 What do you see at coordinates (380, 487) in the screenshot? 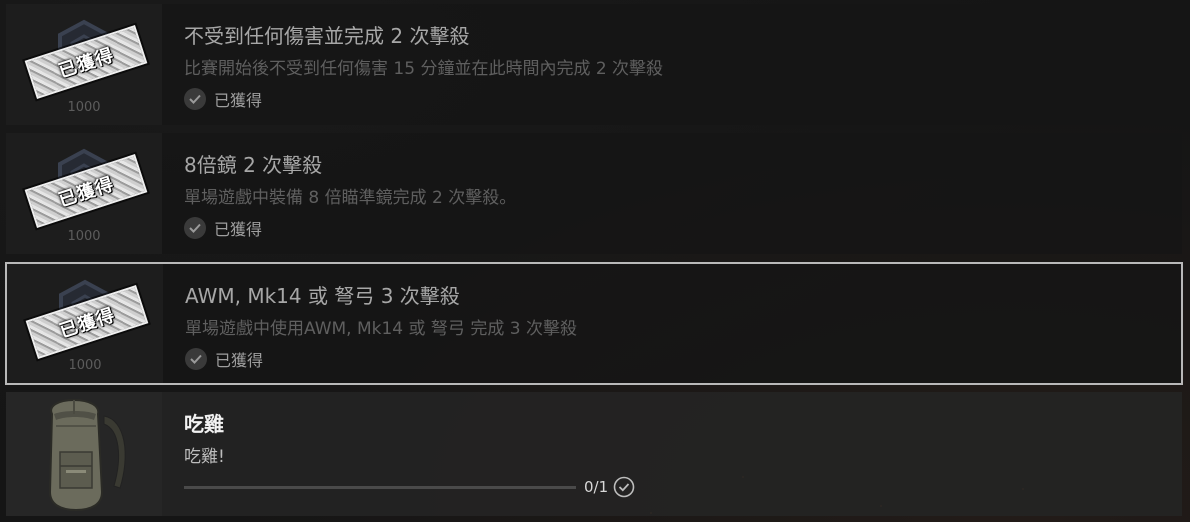
I see `progress-bar` at bounding box center [380, 487].